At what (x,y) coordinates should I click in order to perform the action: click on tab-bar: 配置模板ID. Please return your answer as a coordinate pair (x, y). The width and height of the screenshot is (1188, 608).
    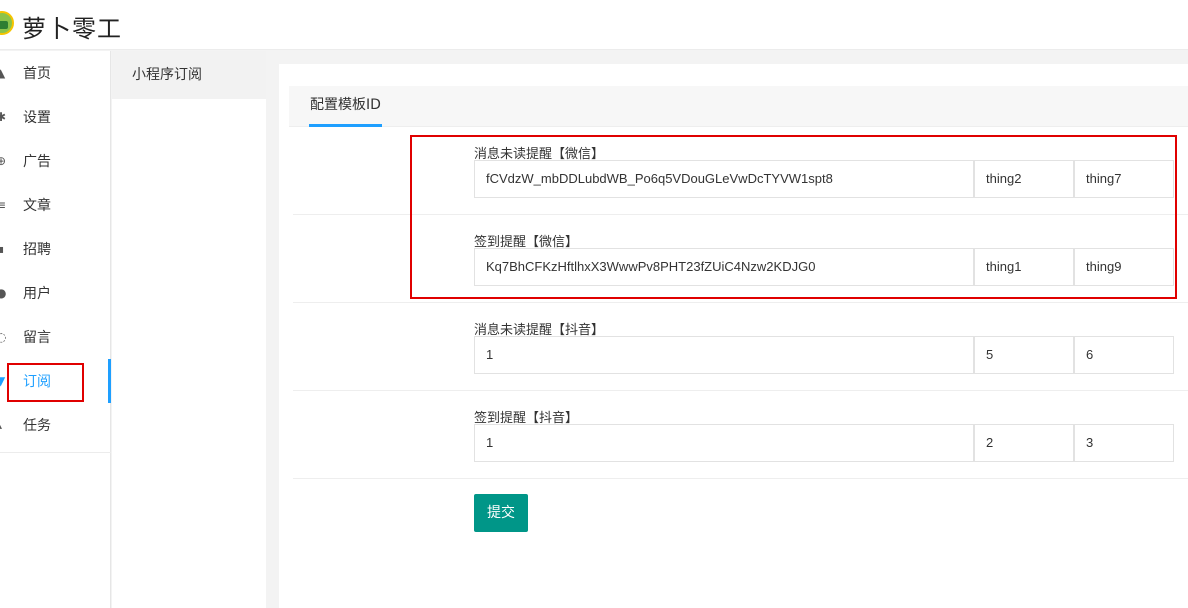
    Looking at the image, I should click on (738, 106).